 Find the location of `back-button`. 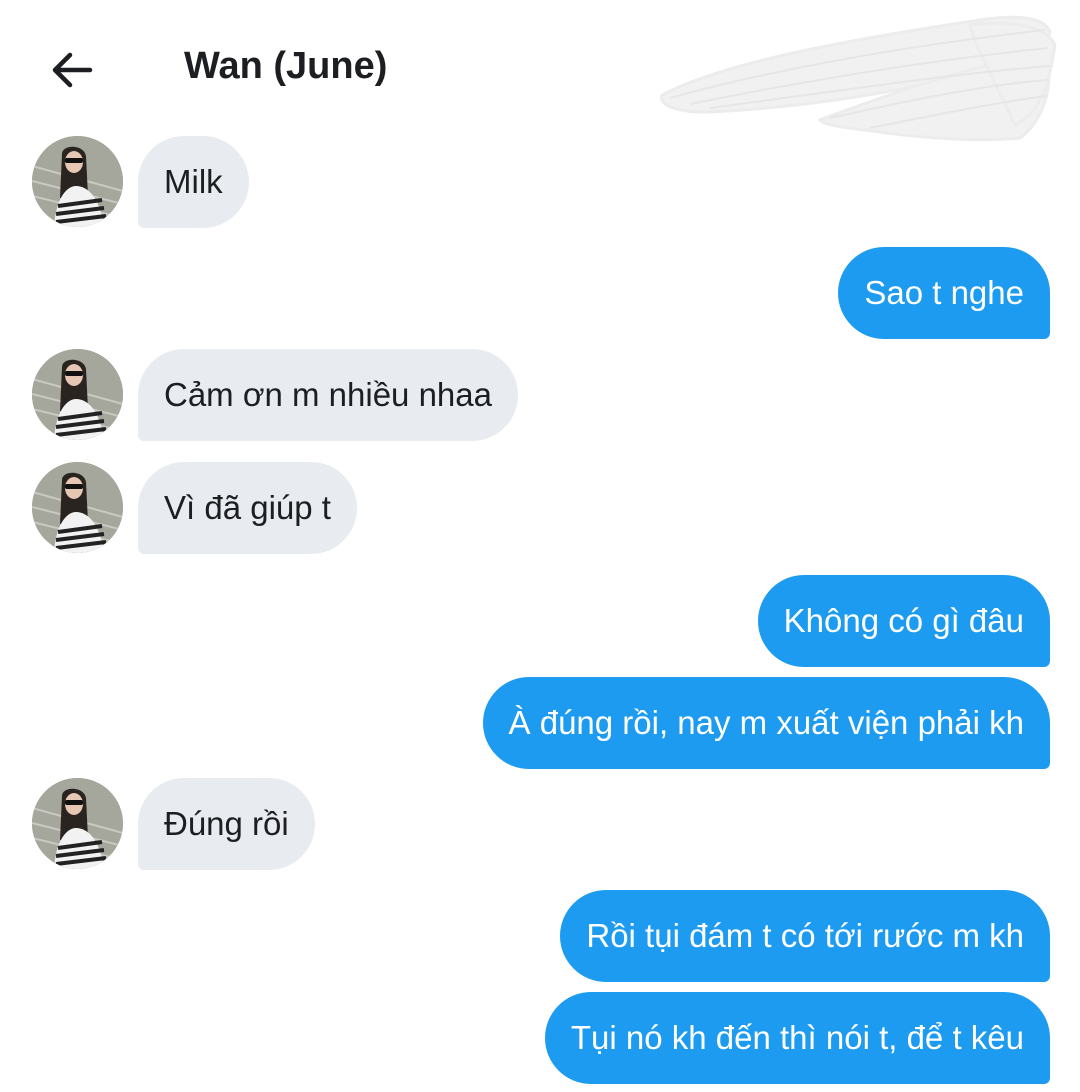

back-button is located at coordinates (72, 70).